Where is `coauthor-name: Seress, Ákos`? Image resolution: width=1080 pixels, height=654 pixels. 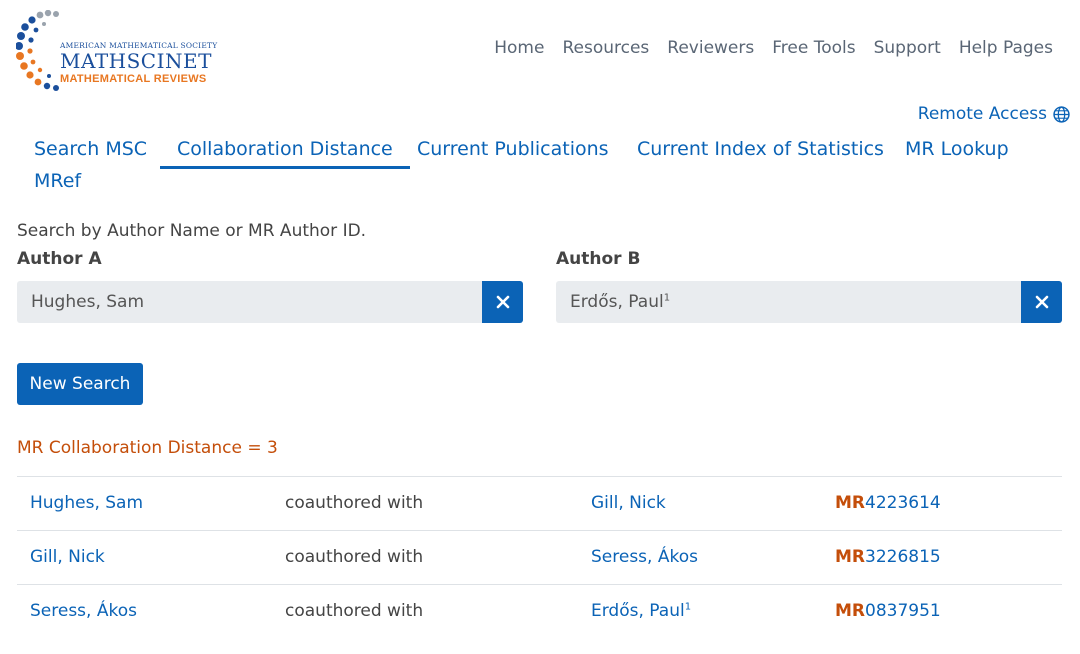 coauthor-name: Seress, Ákos is located at coordinates (644, 557).